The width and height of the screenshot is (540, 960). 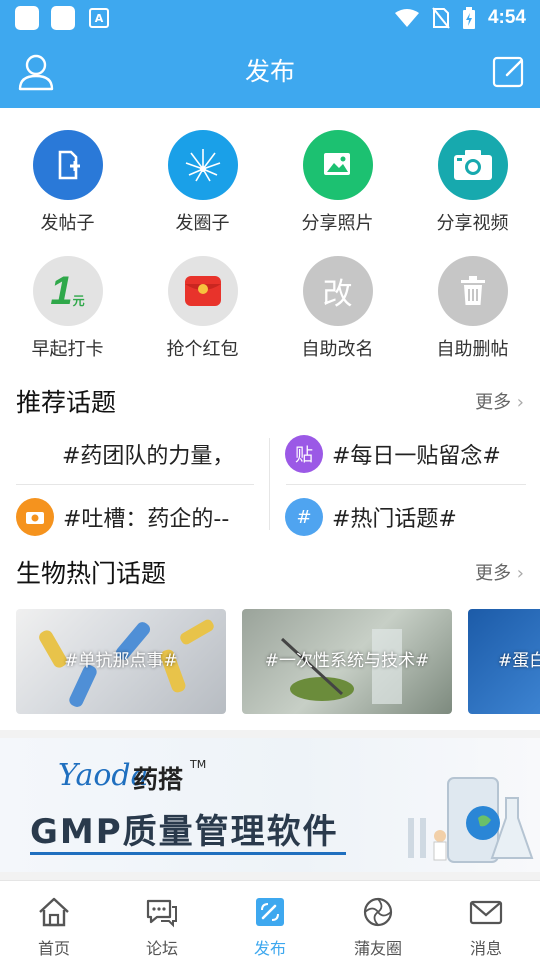 I want to click on circle-icon, so click(x=202, y=165).